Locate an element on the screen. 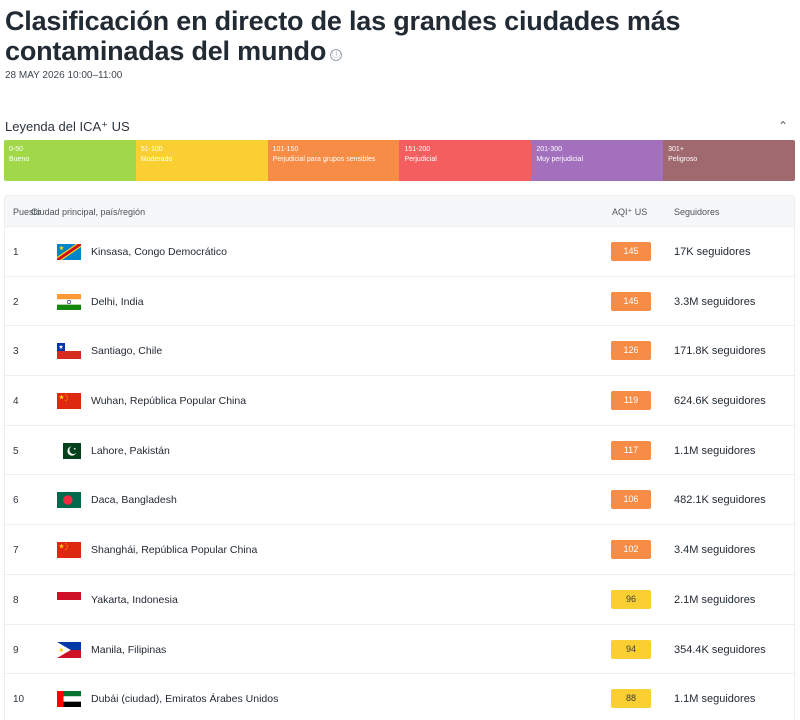  legend-segment-label: Muy perjudicial is located at coordinates (559, 159).